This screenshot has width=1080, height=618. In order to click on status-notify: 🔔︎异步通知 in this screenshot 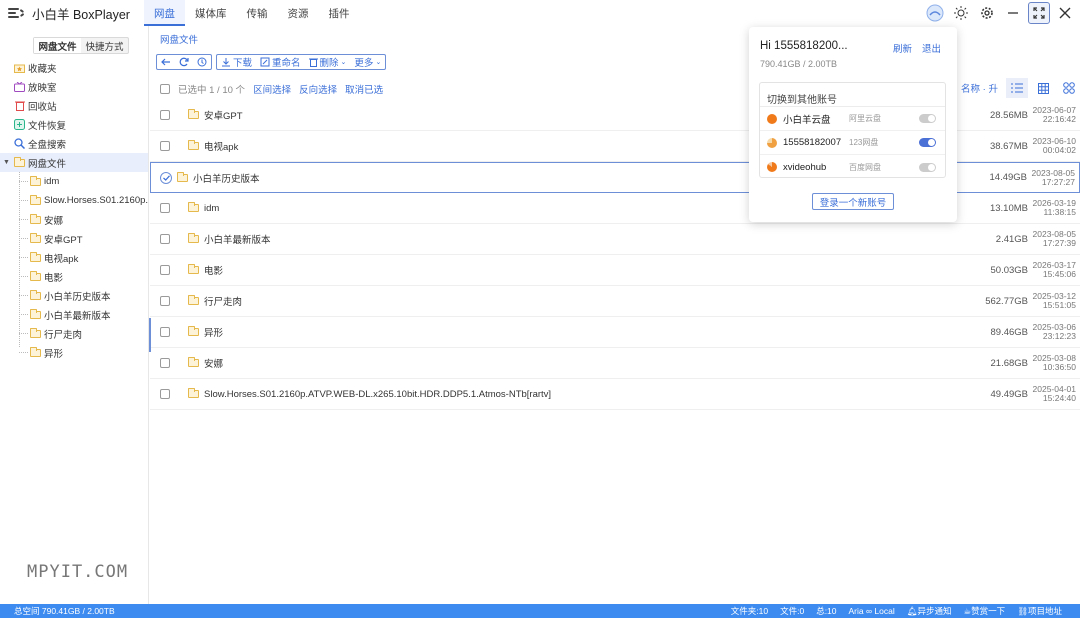, I will do `click(929, 611)`.